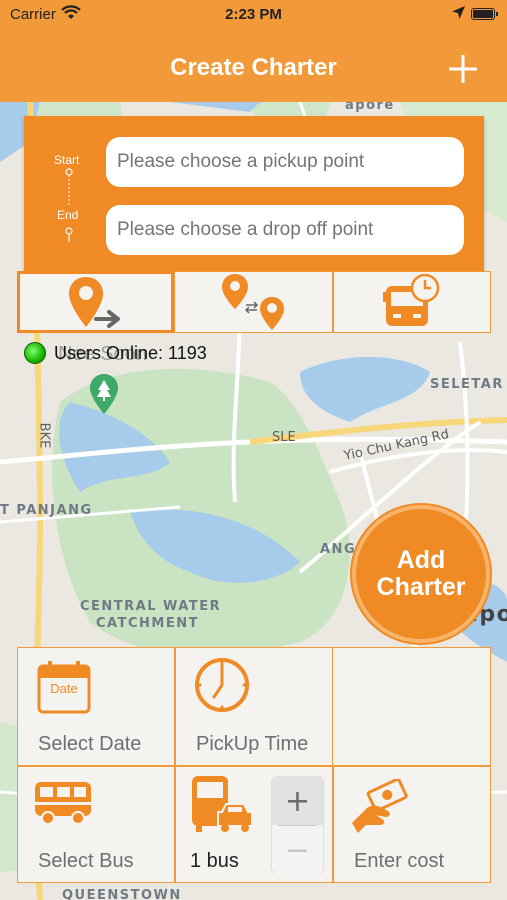 The width and height of the screenshot is (507, 900). I want to click on select-date-cell: Date Select Date, so click(96, 706).